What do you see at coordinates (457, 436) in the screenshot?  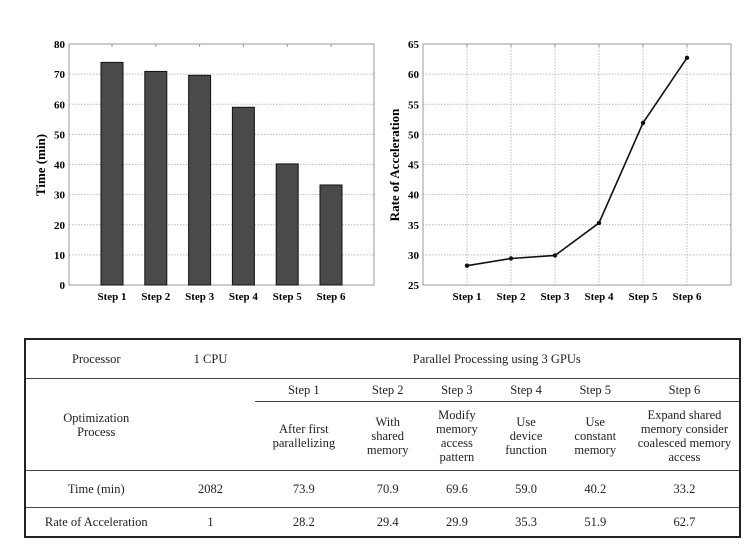 I see `step-description: Modify memory access pattern` at bounding box center [457, 436].